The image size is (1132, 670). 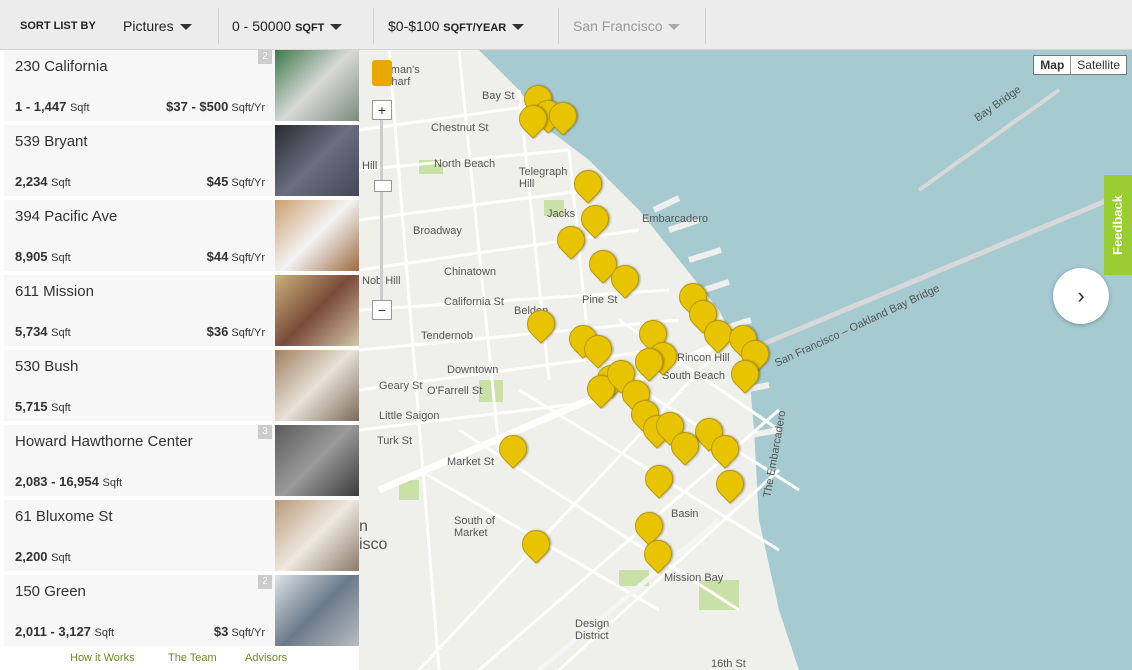 What do you see at coordinates (181, 236) in the screenshot?
I see `listing-row: 394 Pacific Ave 8,905 Sqft $44 Sqft/Yr` at bounding box center [181, 236].